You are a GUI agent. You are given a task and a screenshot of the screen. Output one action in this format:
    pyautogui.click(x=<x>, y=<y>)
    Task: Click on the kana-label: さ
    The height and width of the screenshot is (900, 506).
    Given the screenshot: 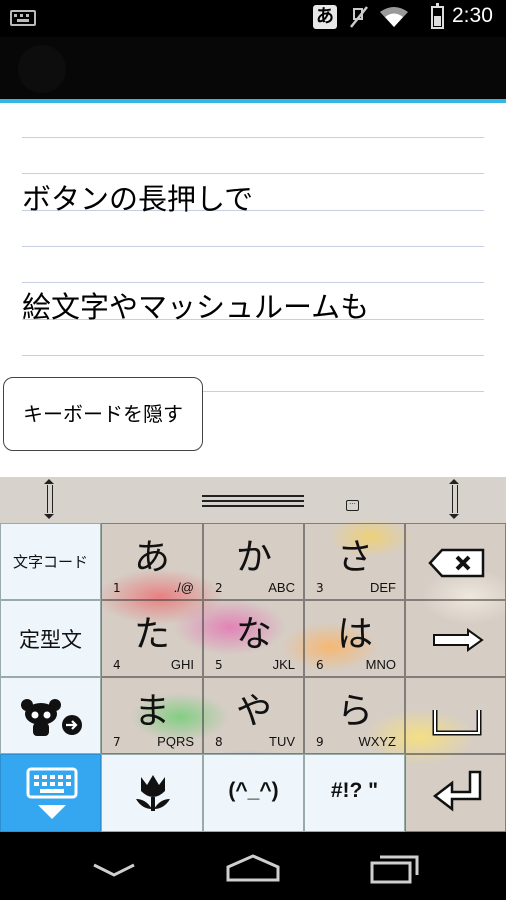 What is the action you would take?
    pyautogui.click(x=355, y=557)
    